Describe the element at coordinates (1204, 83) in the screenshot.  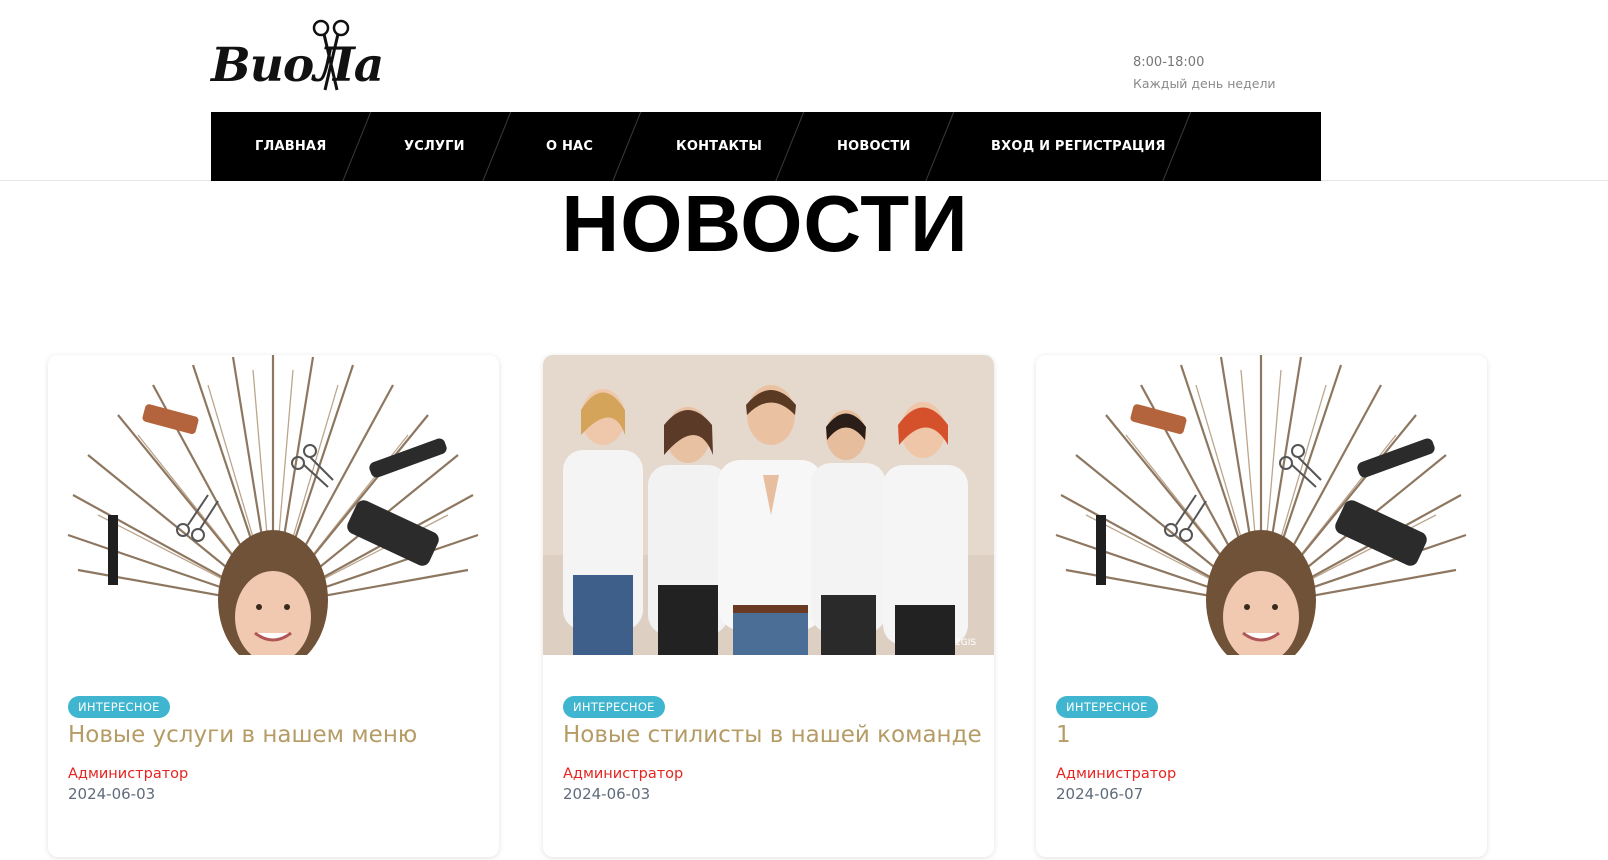
I see `hours-days: Каждый день недели` at that location.